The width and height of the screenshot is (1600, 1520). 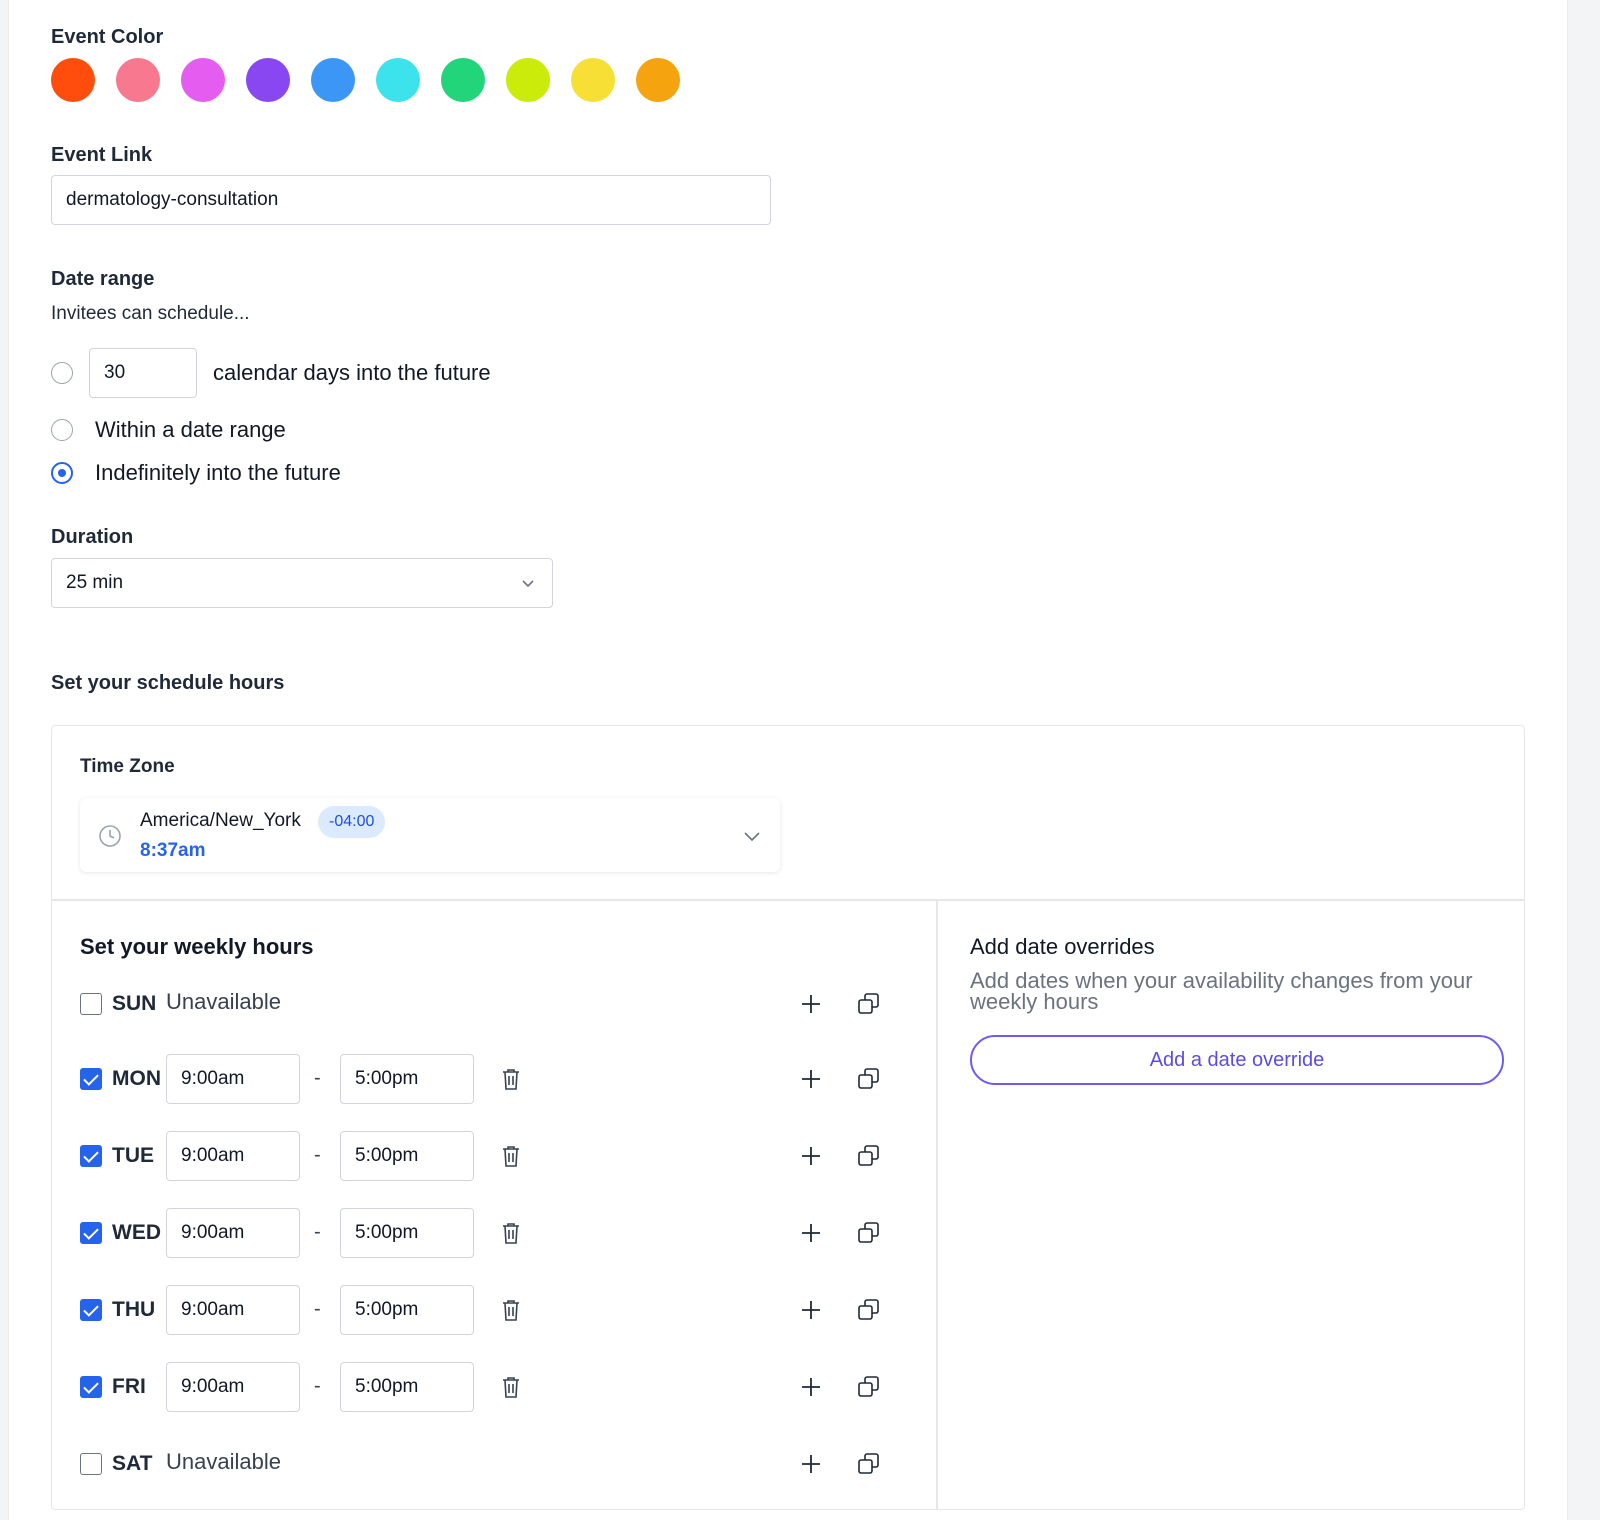 What do you see at coordinates (302, 583) in the screenshot?
I see `duration-select: 25 min` at bounding box center [302, 583].